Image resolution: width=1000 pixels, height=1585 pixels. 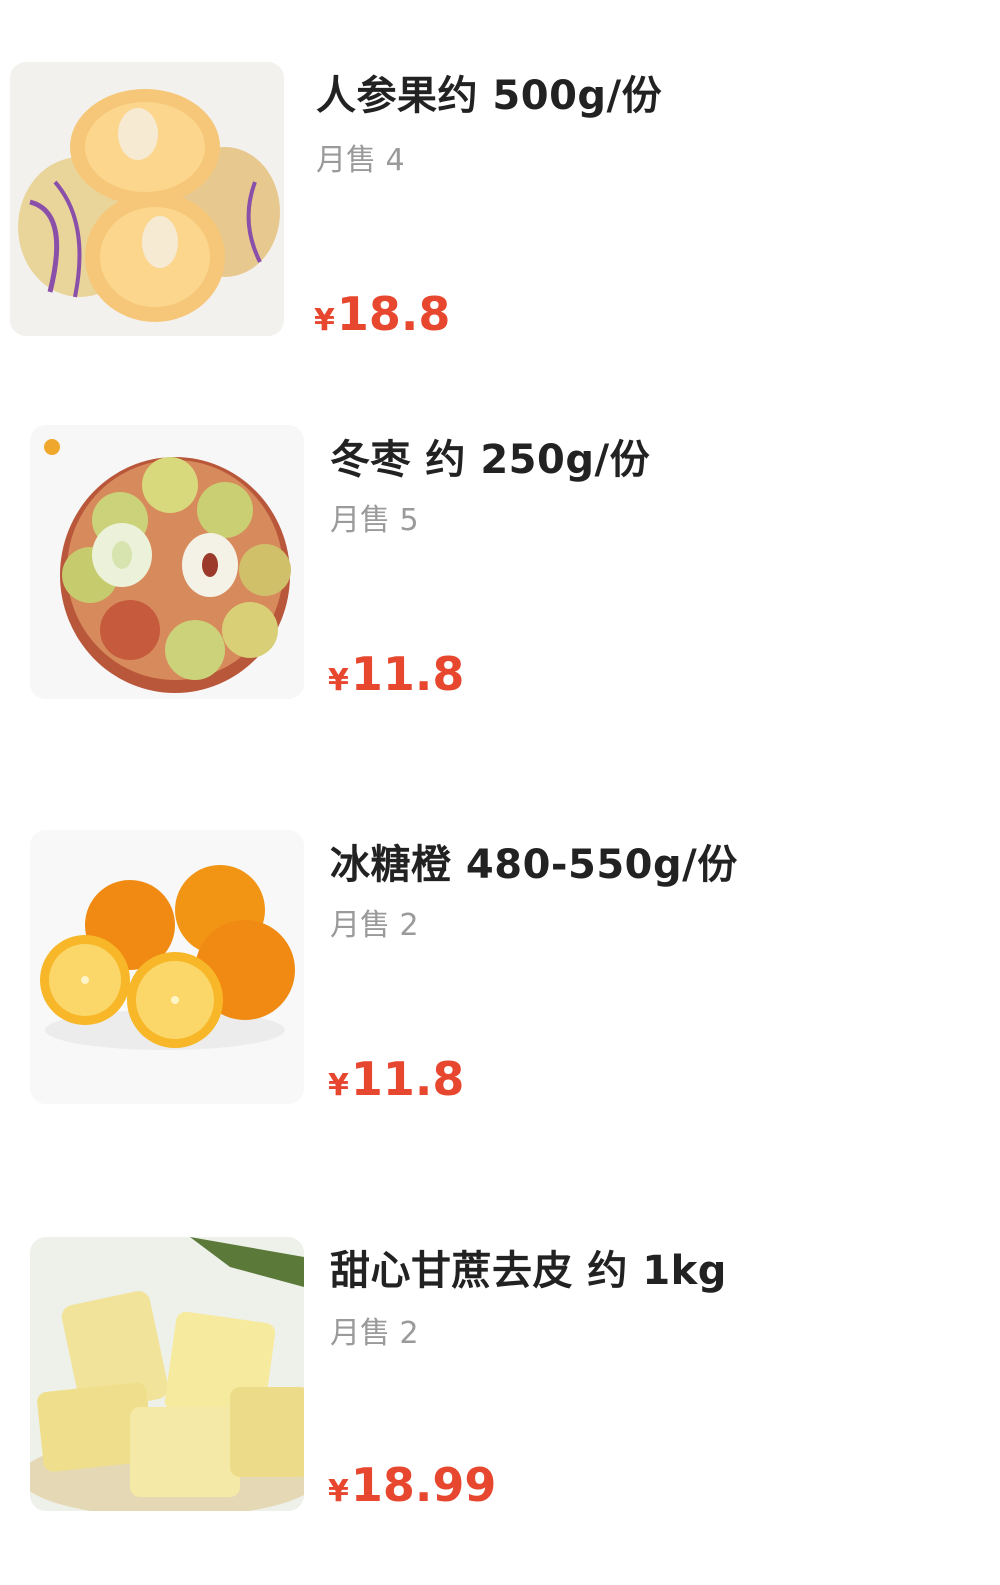 What do you see at coordinates (489, 96) in the screenshot?
I see `product-name: 人参果约 500g/份` at bounding box center [489, 96].